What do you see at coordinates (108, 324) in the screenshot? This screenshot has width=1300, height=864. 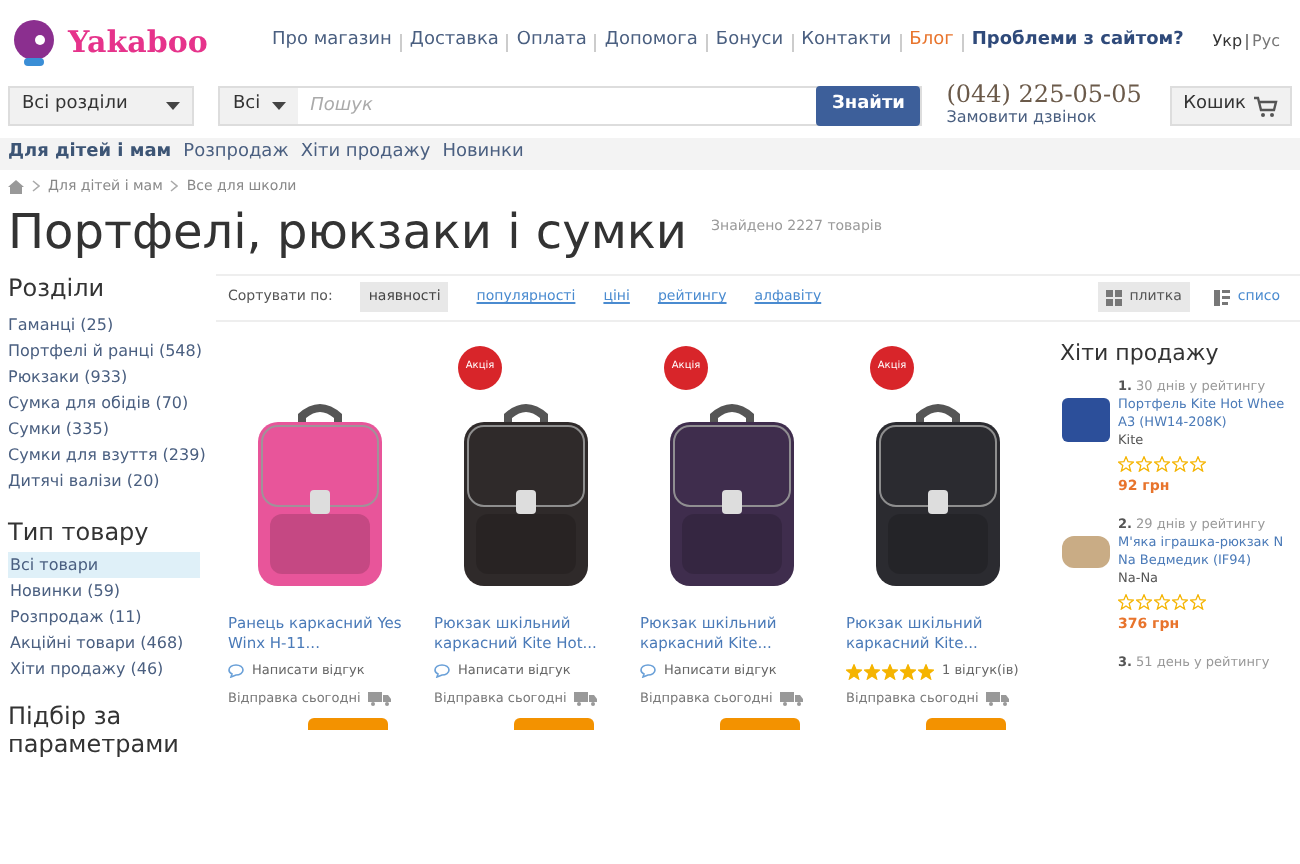 I see `section-link: Гаманці (25)` at bounding box center [108, 324].